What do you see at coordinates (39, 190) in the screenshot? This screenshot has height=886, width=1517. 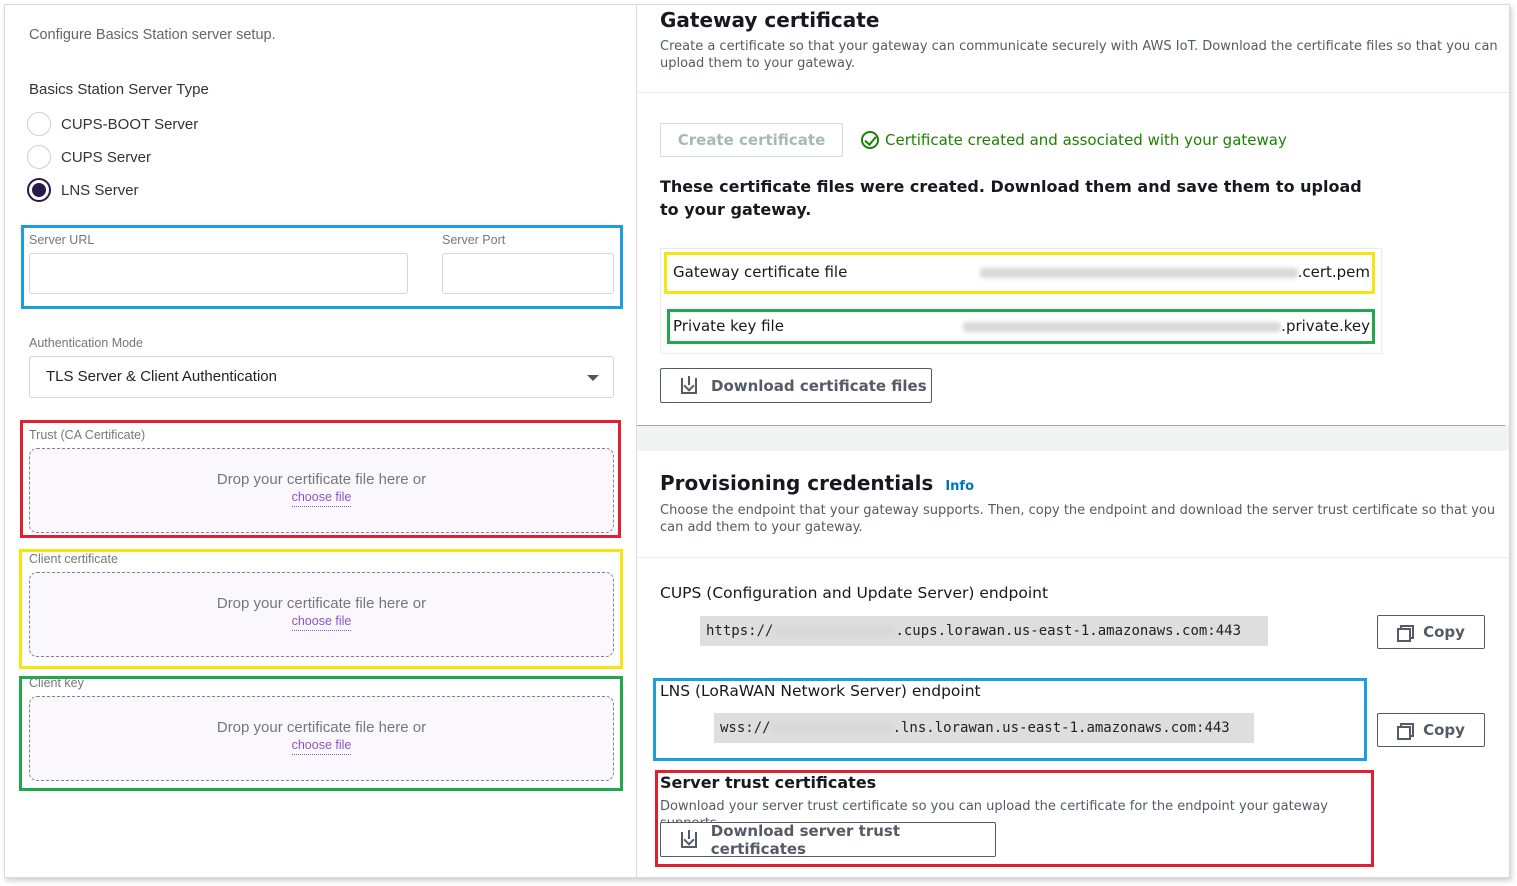 I see `radio-button-selected` at bounding box center [39, 190].